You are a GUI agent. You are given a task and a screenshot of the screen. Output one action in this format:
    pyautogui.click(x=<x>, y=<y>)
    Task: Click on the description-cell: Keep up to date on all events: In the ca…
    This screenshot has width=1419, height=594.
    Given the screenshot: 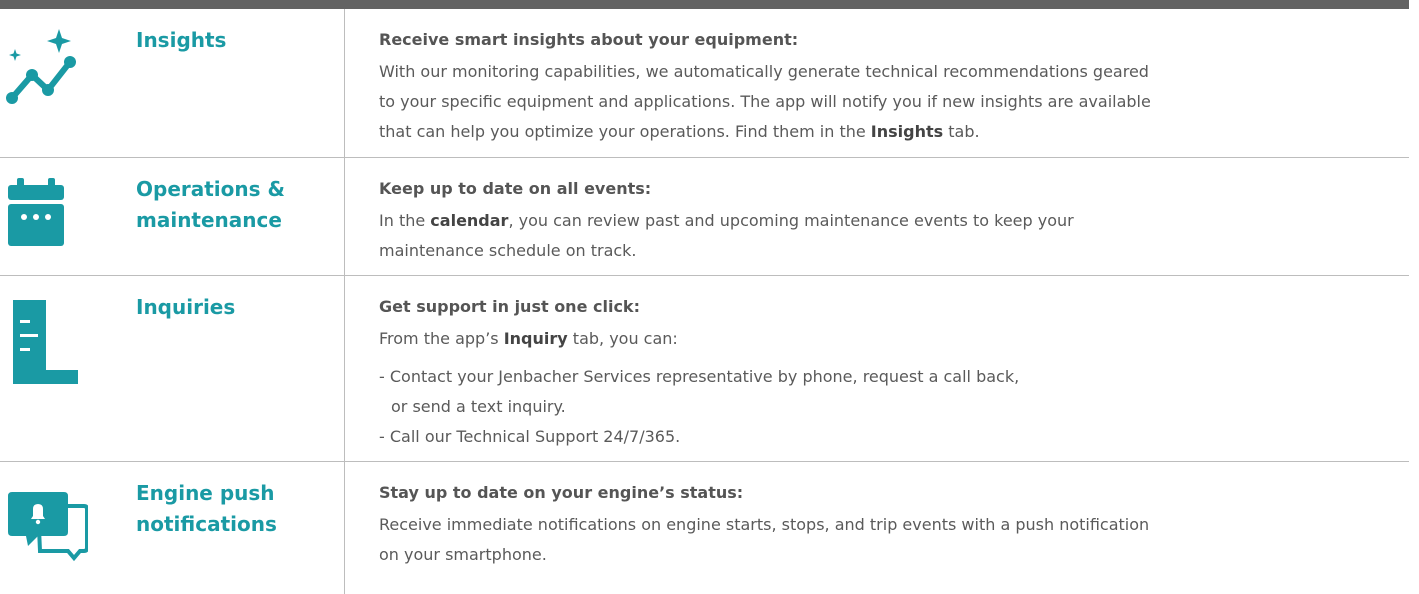 What is the action you would take?
    pyautogui.click(x=877, y=216)
    